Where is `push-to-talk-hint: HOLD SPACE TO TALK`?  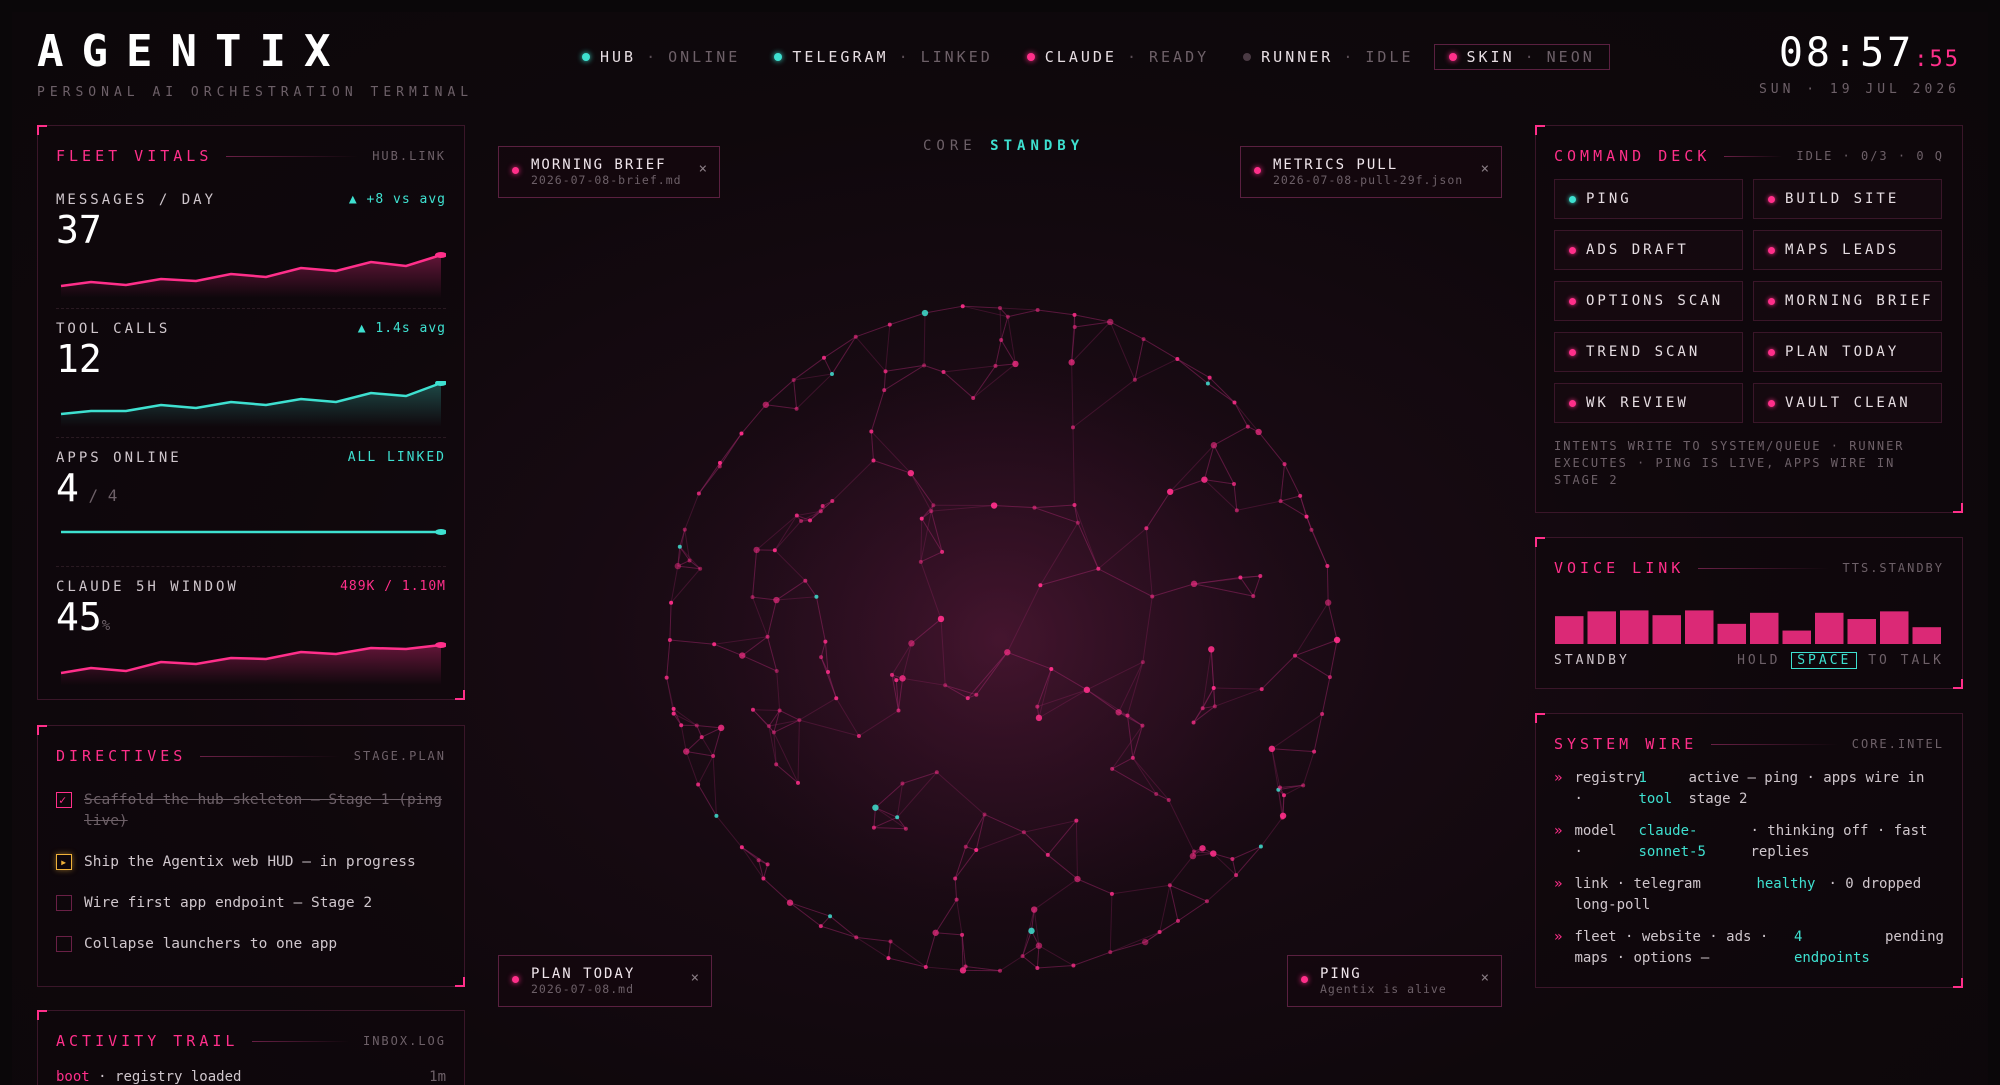
push-to-talk-hint: HOLD SPACE TO TALK is located at coordinates (1840, 660).